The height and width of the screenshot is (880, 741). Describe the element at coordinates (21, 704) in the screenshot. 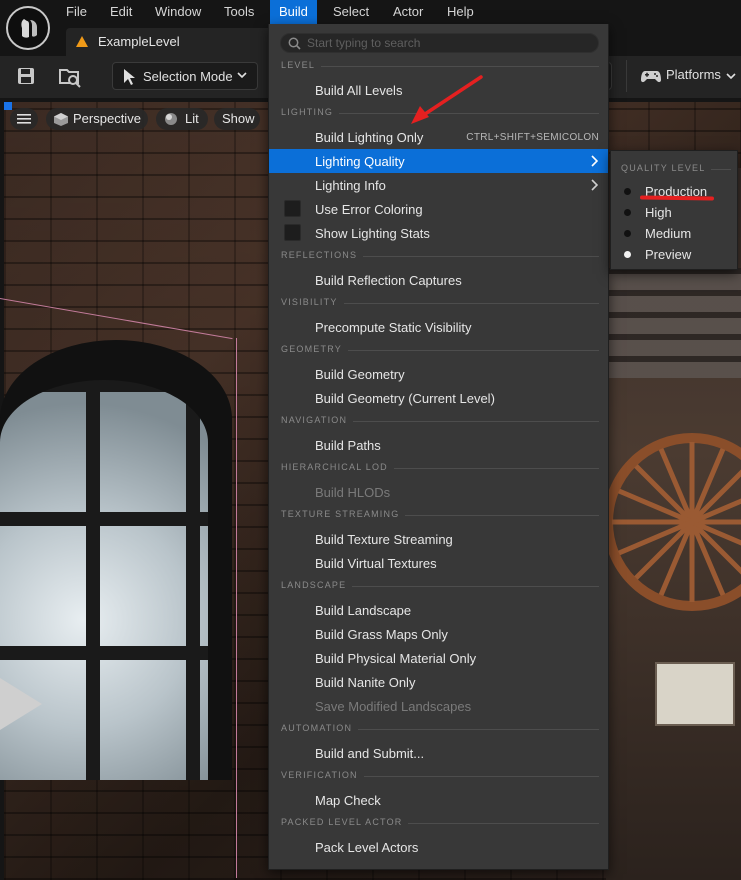

I see `viewport-arrow-gizmo` at that location.